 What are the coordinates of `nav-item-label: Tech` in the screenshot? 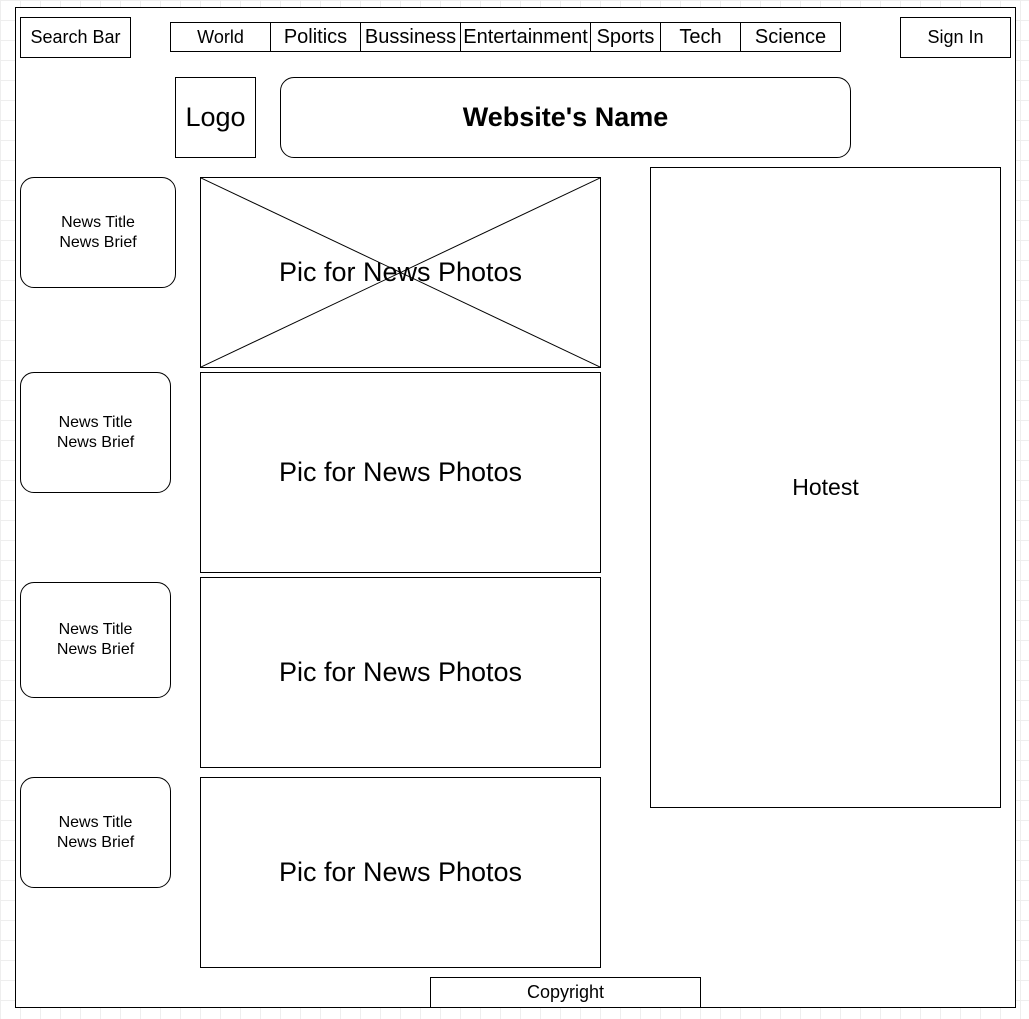 It's located at (700, 36).